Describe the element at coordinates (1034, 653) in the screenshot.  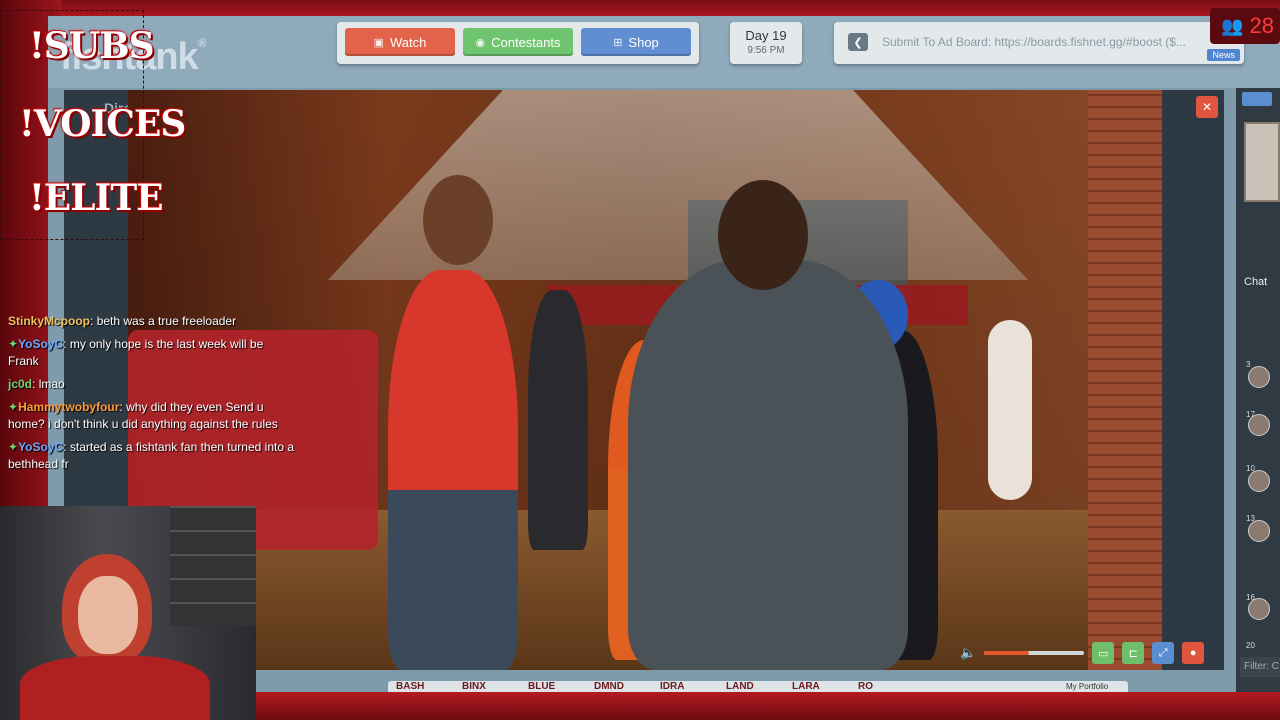
I see `volume-slider` at that location.